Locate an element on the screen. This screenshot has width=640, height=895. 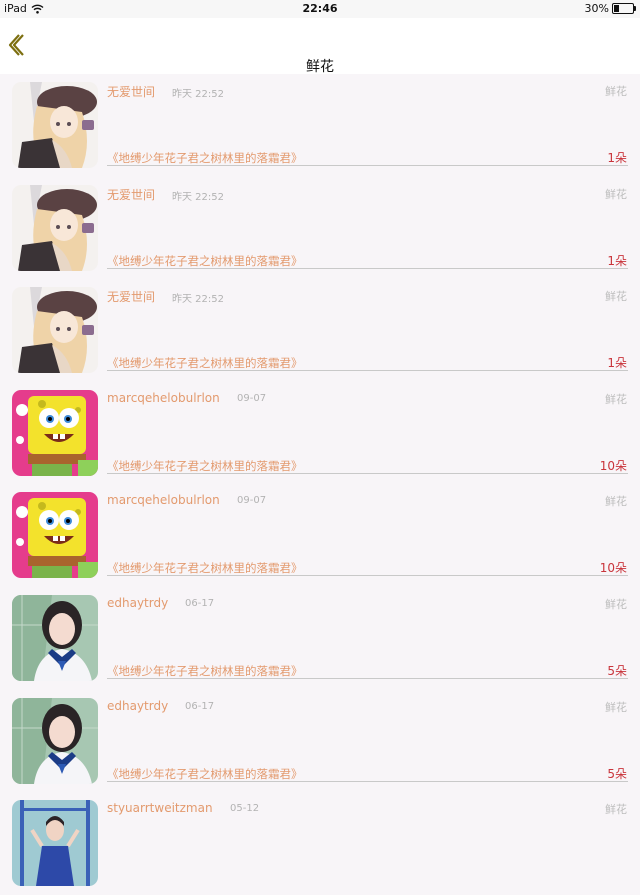
battery-icon is located at coordinates (624, 8).